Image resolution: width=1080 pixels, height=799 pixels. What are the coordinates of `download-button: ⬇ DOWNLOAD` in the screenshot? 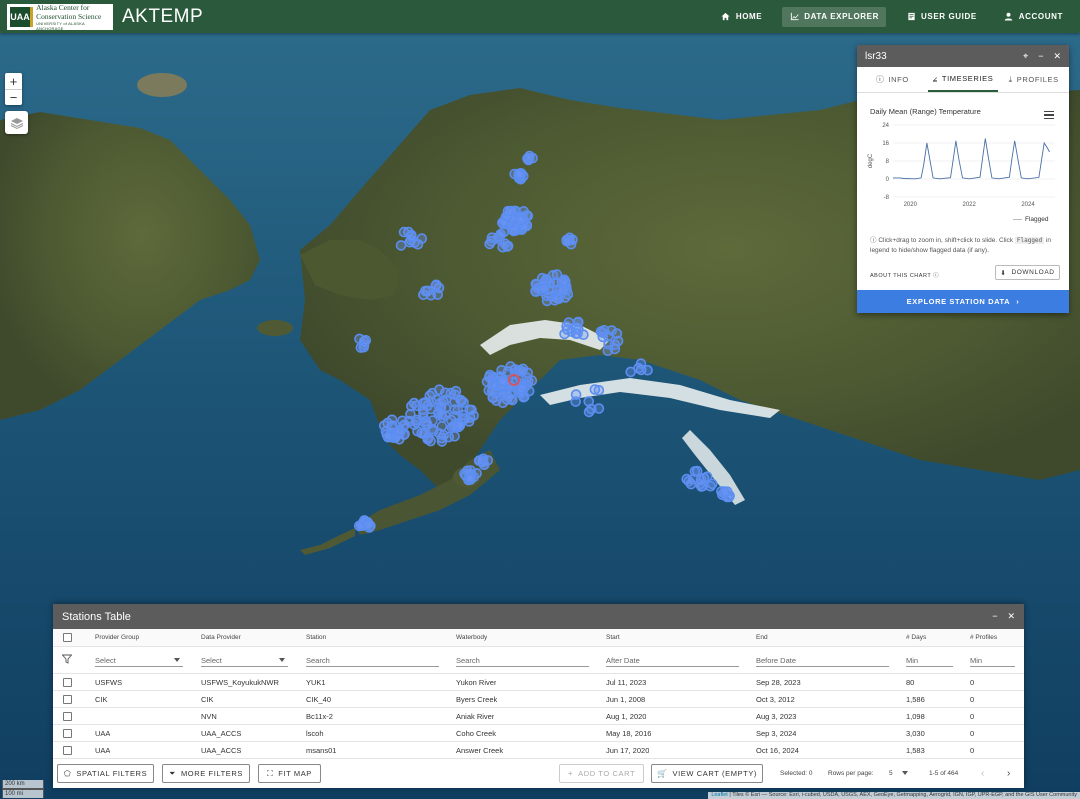 It's located at (1027, 272).